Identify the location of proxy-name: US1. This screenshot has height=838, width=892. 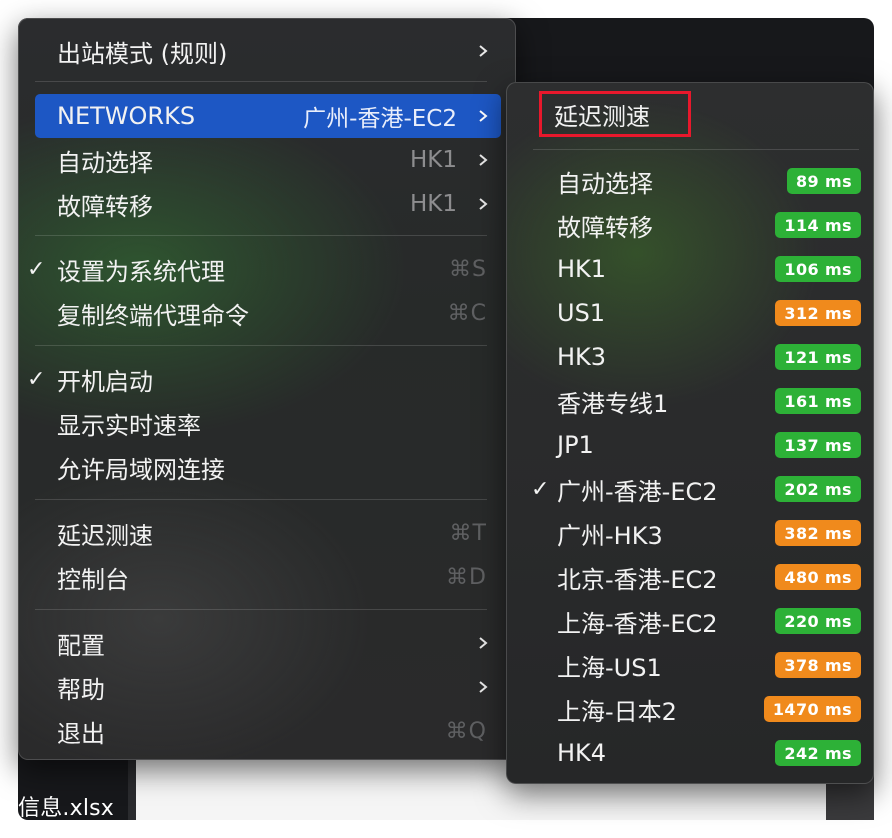
(581, 313).